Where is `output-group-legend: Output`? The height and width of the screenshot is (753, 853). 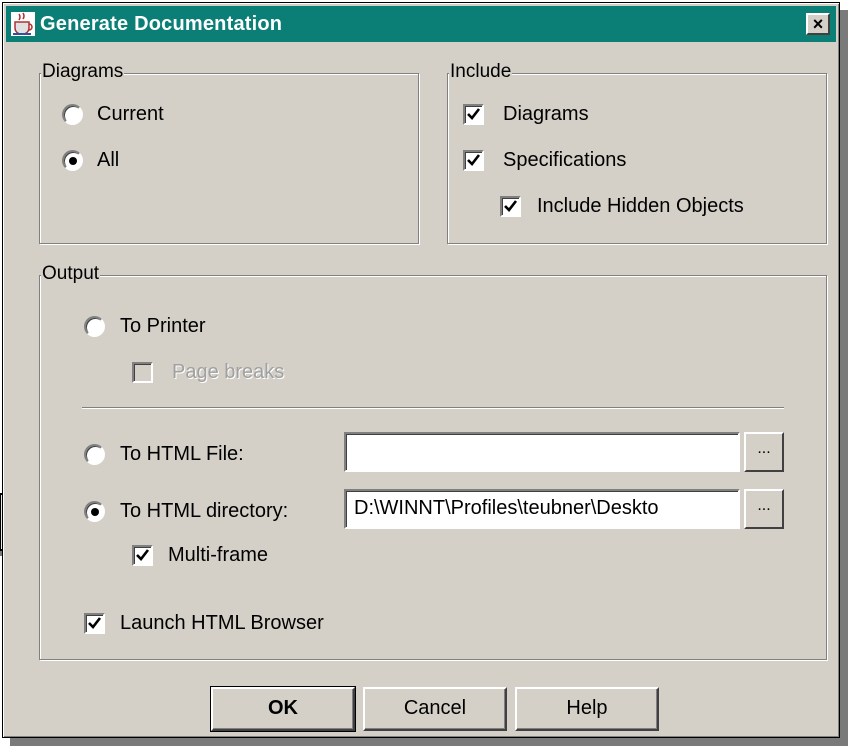 output-group-legend: Output is located at coordinates (71, 274).